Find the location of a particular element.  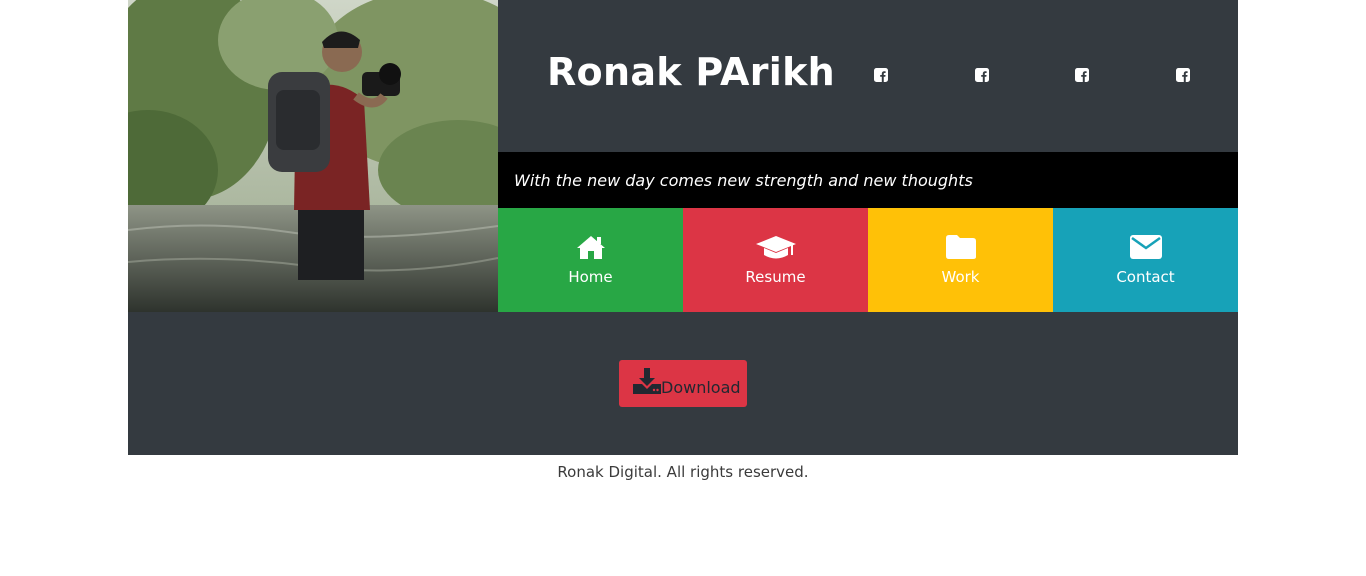

folder-icon is located at coordinates (960, 248).